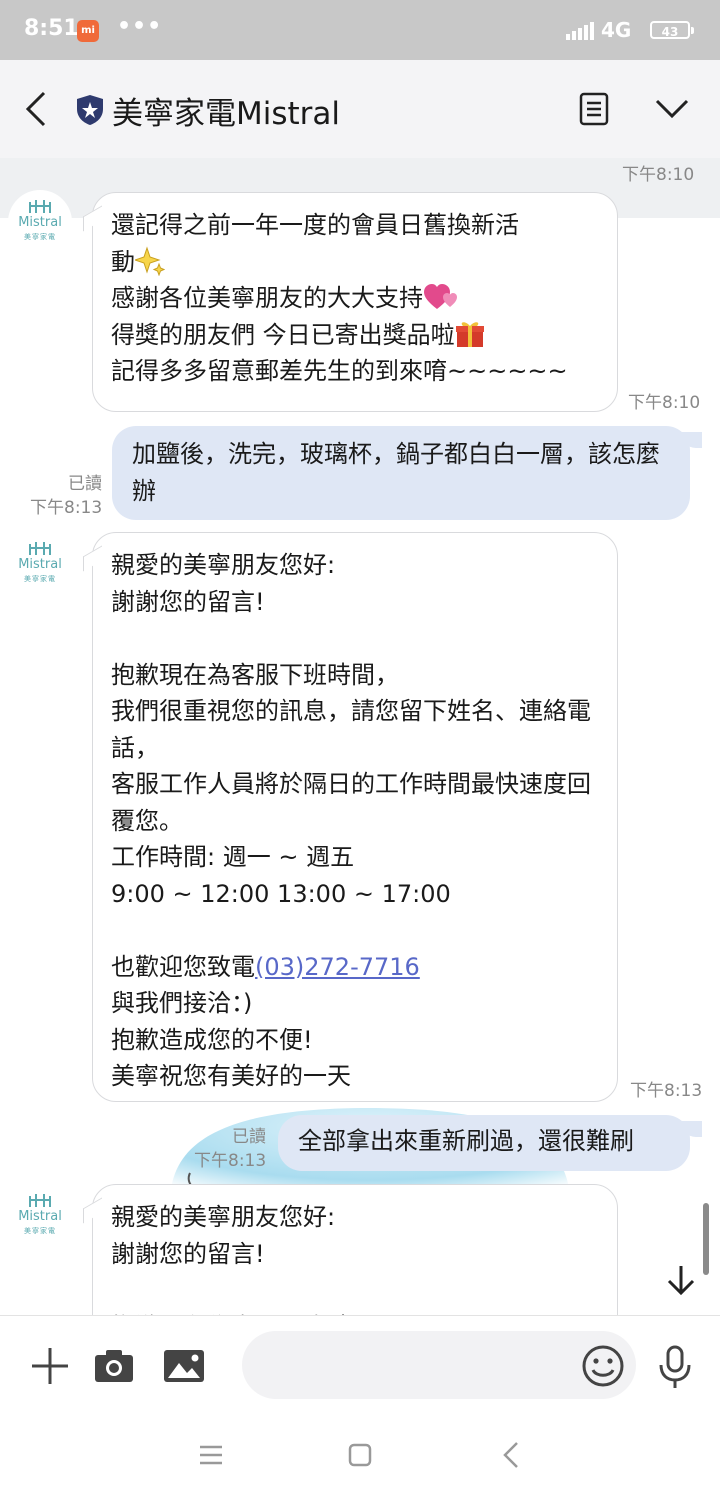 The image size is (720, 1499). I want to click on back-icon, so click(511, 1455).